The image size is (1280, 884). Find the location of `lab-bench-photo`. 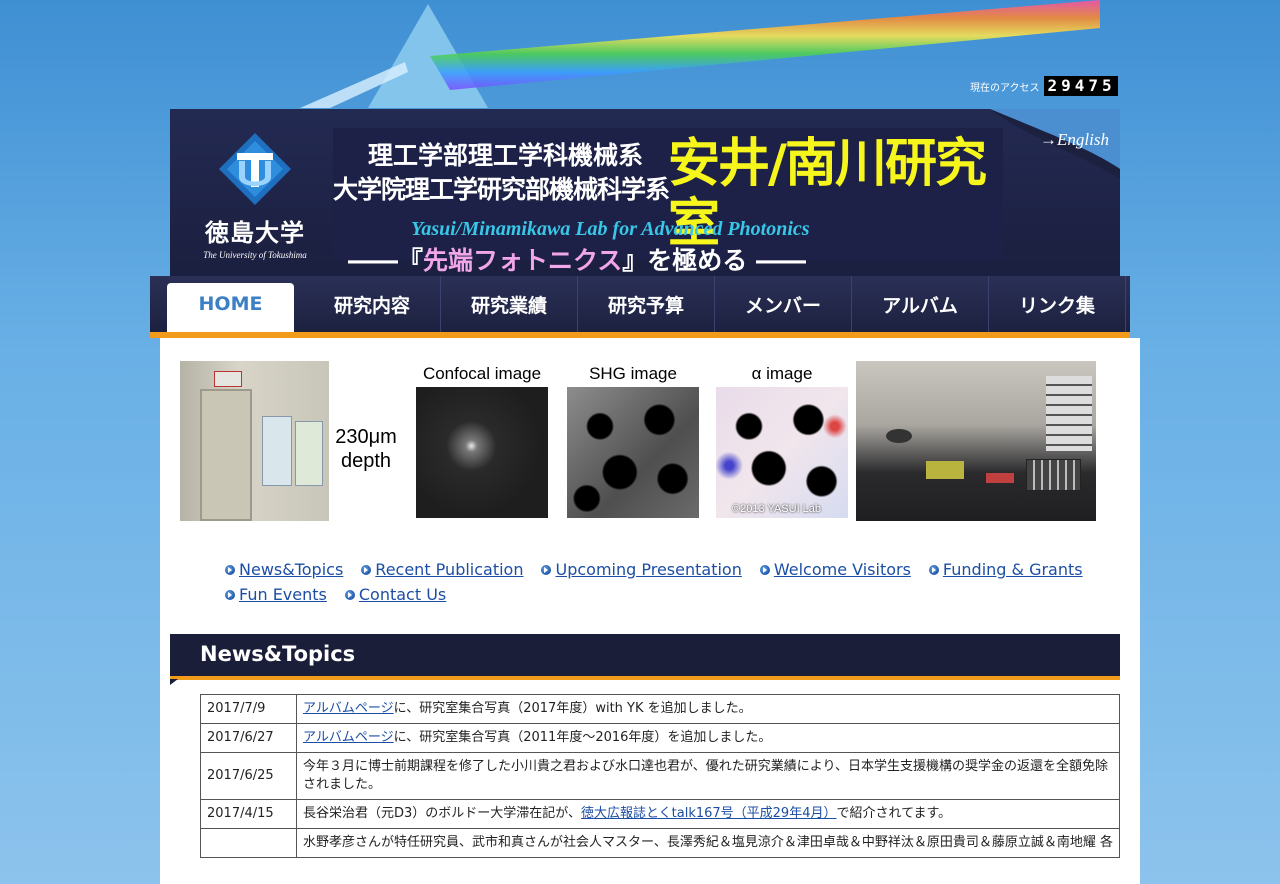

lab-bench-photo is located at coordinates (976, 441).